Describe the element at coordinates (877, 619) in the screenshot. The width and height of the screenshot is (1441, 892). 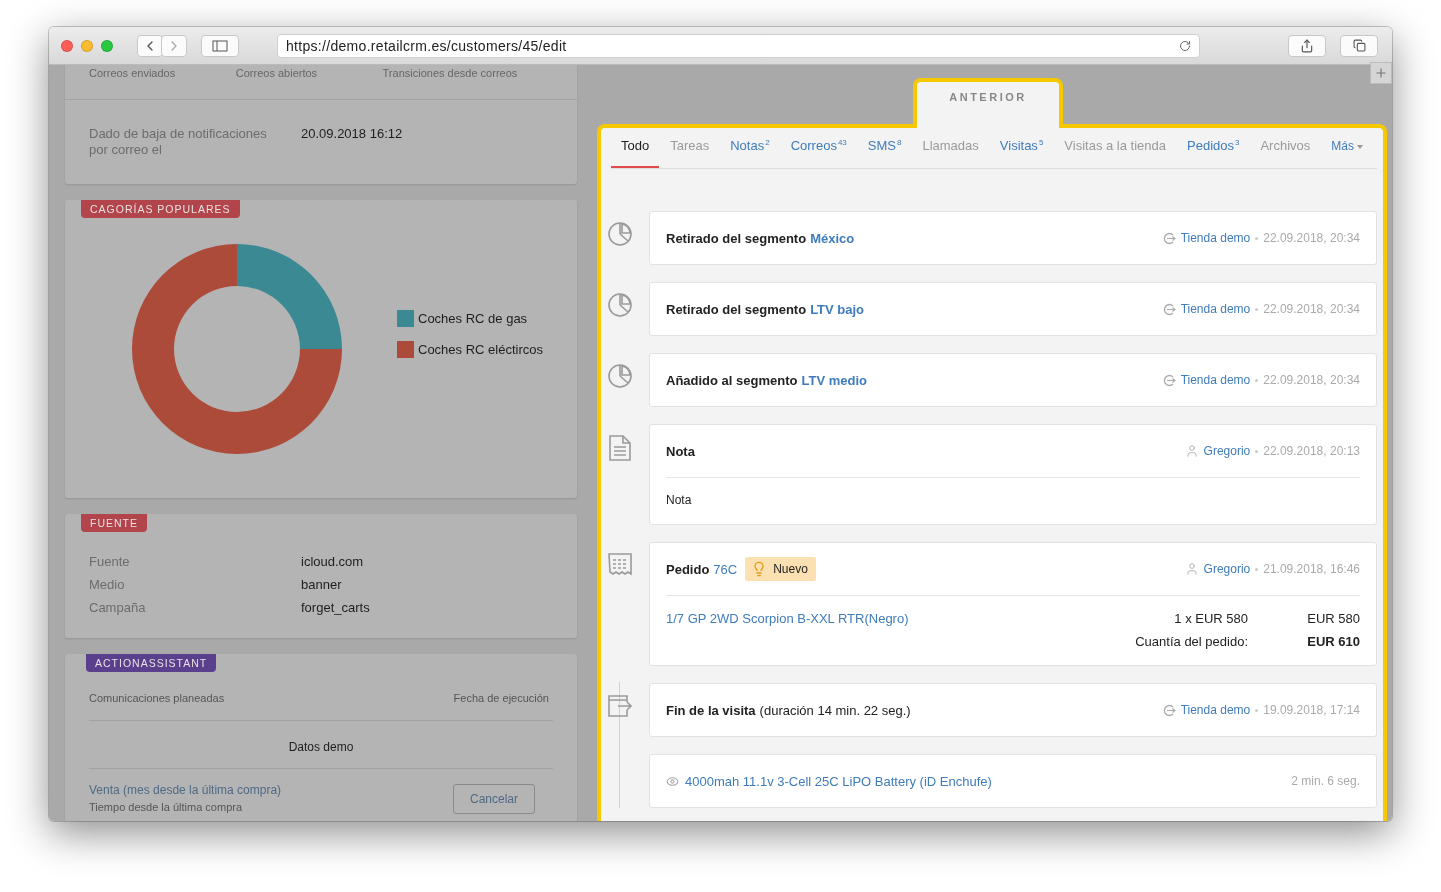
I see `product-link: 1/7 GP 2WD Scorpion B-XXL RTR(Negro)` at that location.